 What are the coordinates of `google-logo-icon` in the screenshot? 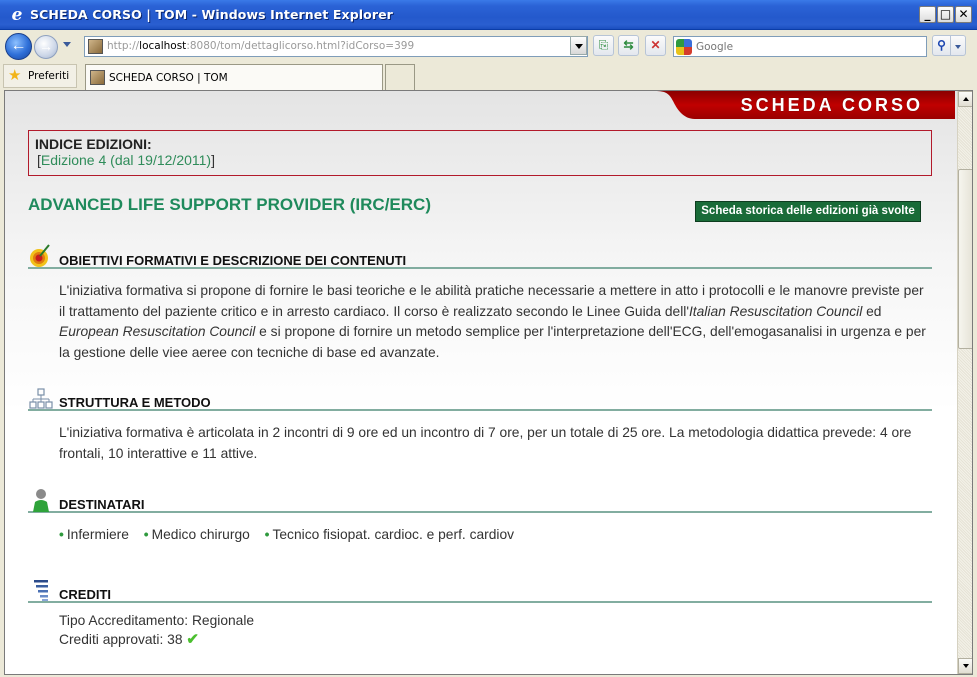 It's located at (684, 47).